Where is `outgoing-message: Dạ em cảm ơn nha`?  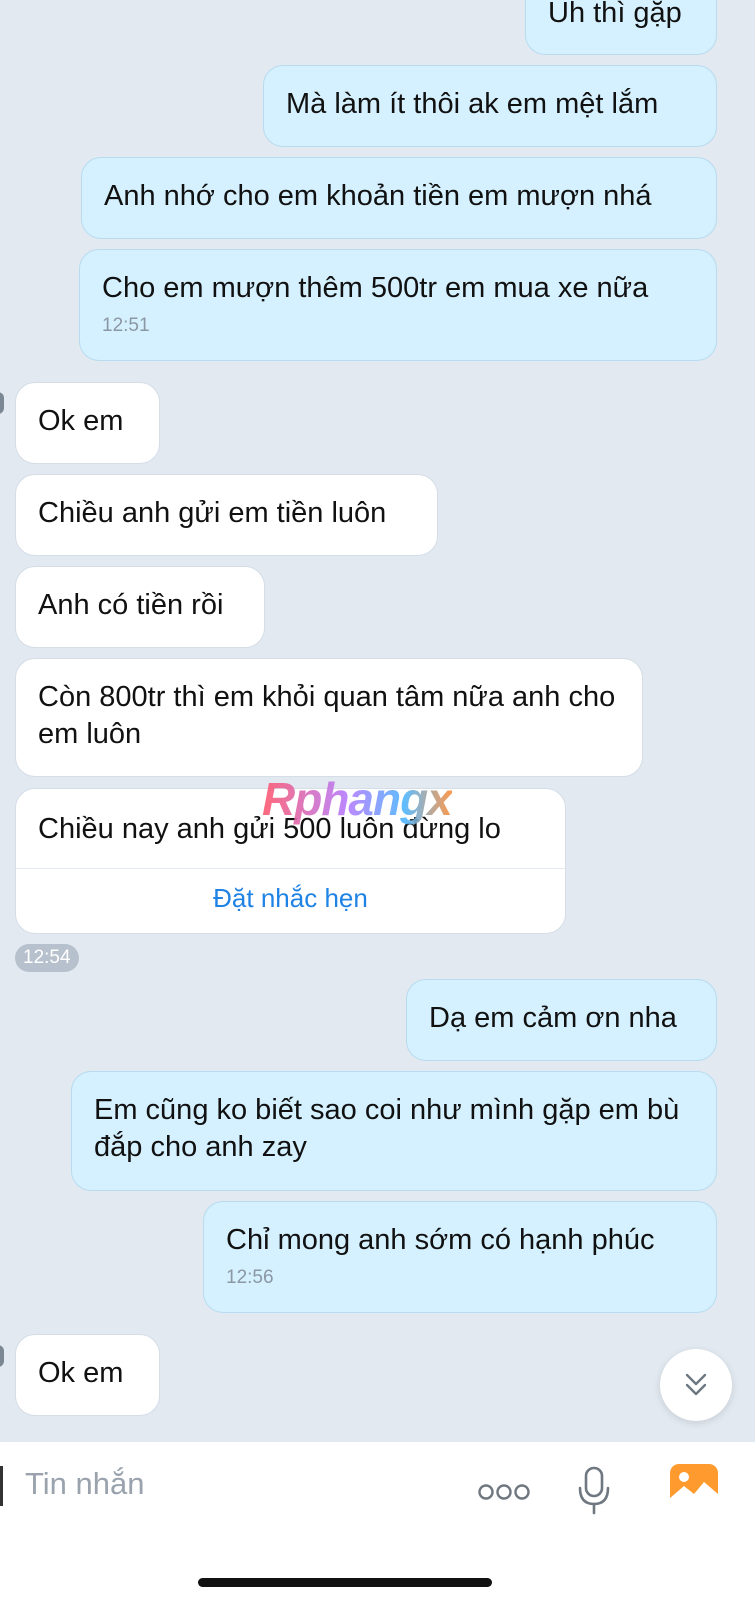
outgoing-message: Dạ em cảm ơn nha is located at coordinates (561, 1020).